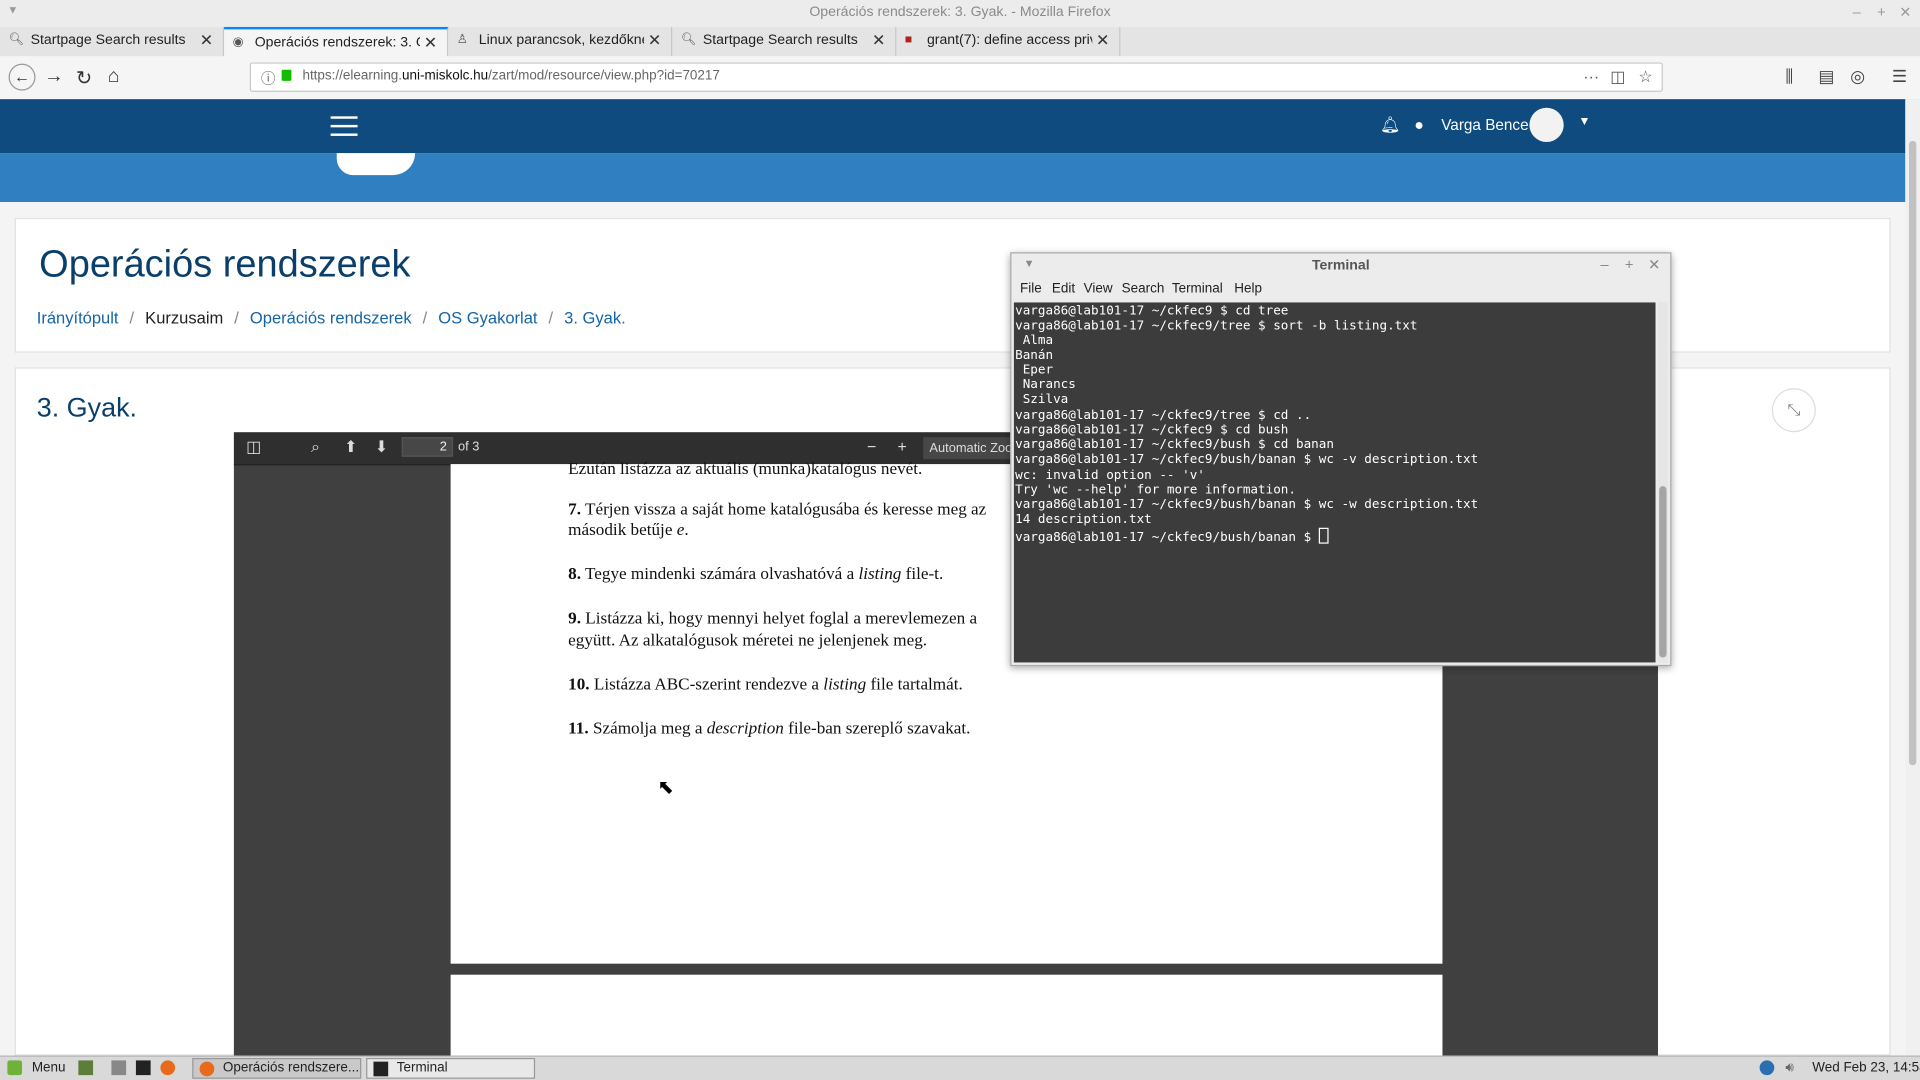 The height and width of the screenshot is (1080, 1920). I want to click on terminal-line: varga86@lab101-17 ~/ckfec9 $ cd tree, so click(1152, 311).